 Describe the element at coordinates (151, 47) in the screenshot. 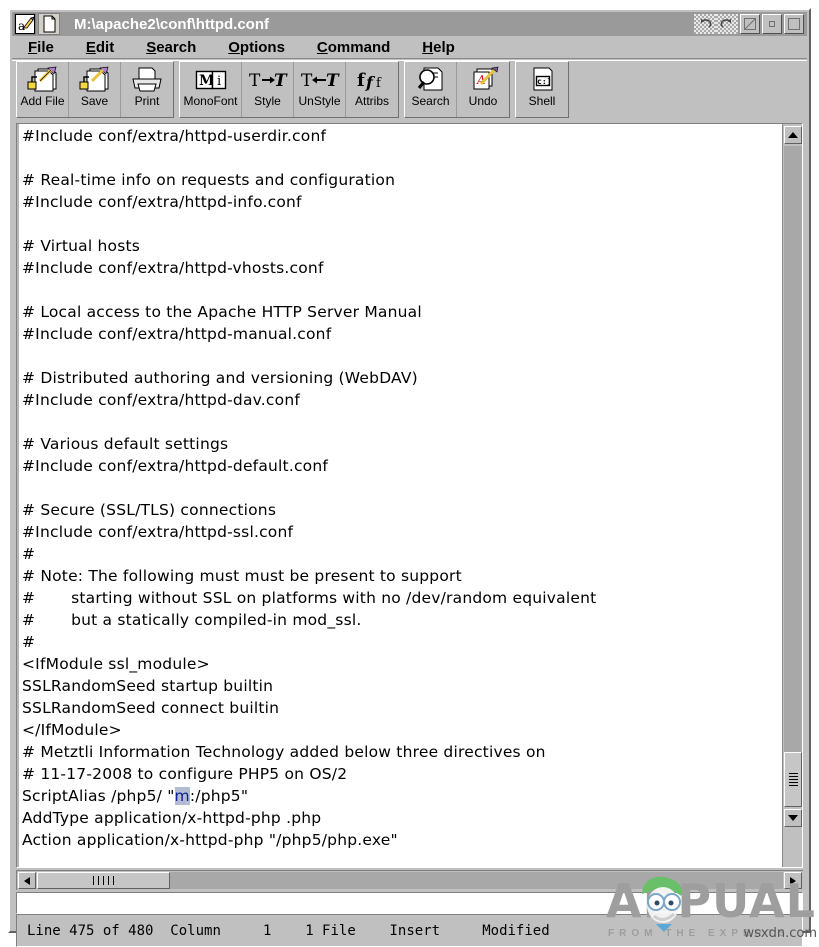

I see `menu-mnemonic: S` at that location.